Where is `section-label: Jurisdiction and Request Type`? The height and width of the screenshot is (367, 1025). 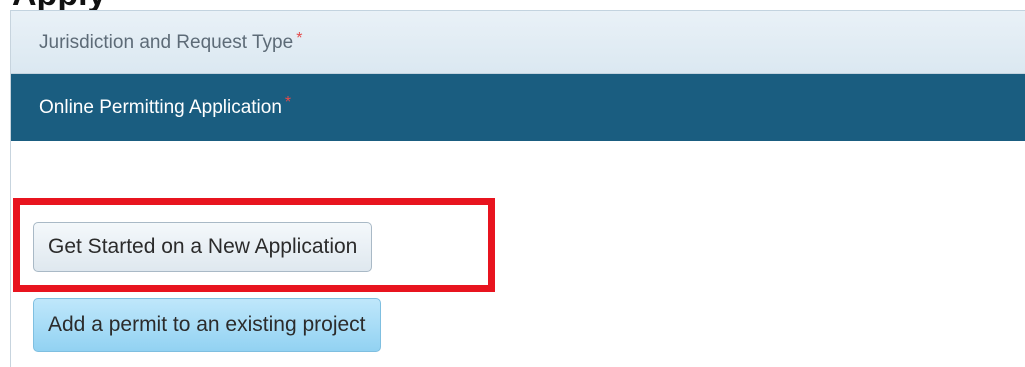 section-label: Jurisdiction and Request Type is located at coordinates (166, 42).